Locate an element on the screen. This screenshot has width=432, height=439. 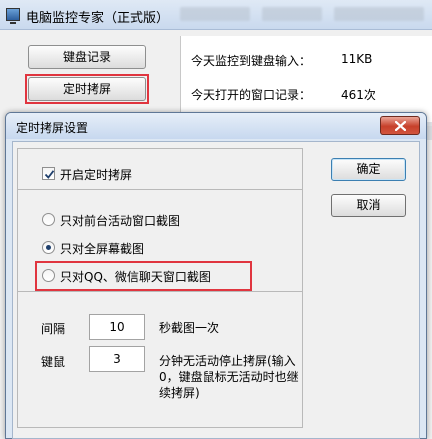
main-title-bar: 电脑监控专家（正式版） is located at coordinates (216, 15).